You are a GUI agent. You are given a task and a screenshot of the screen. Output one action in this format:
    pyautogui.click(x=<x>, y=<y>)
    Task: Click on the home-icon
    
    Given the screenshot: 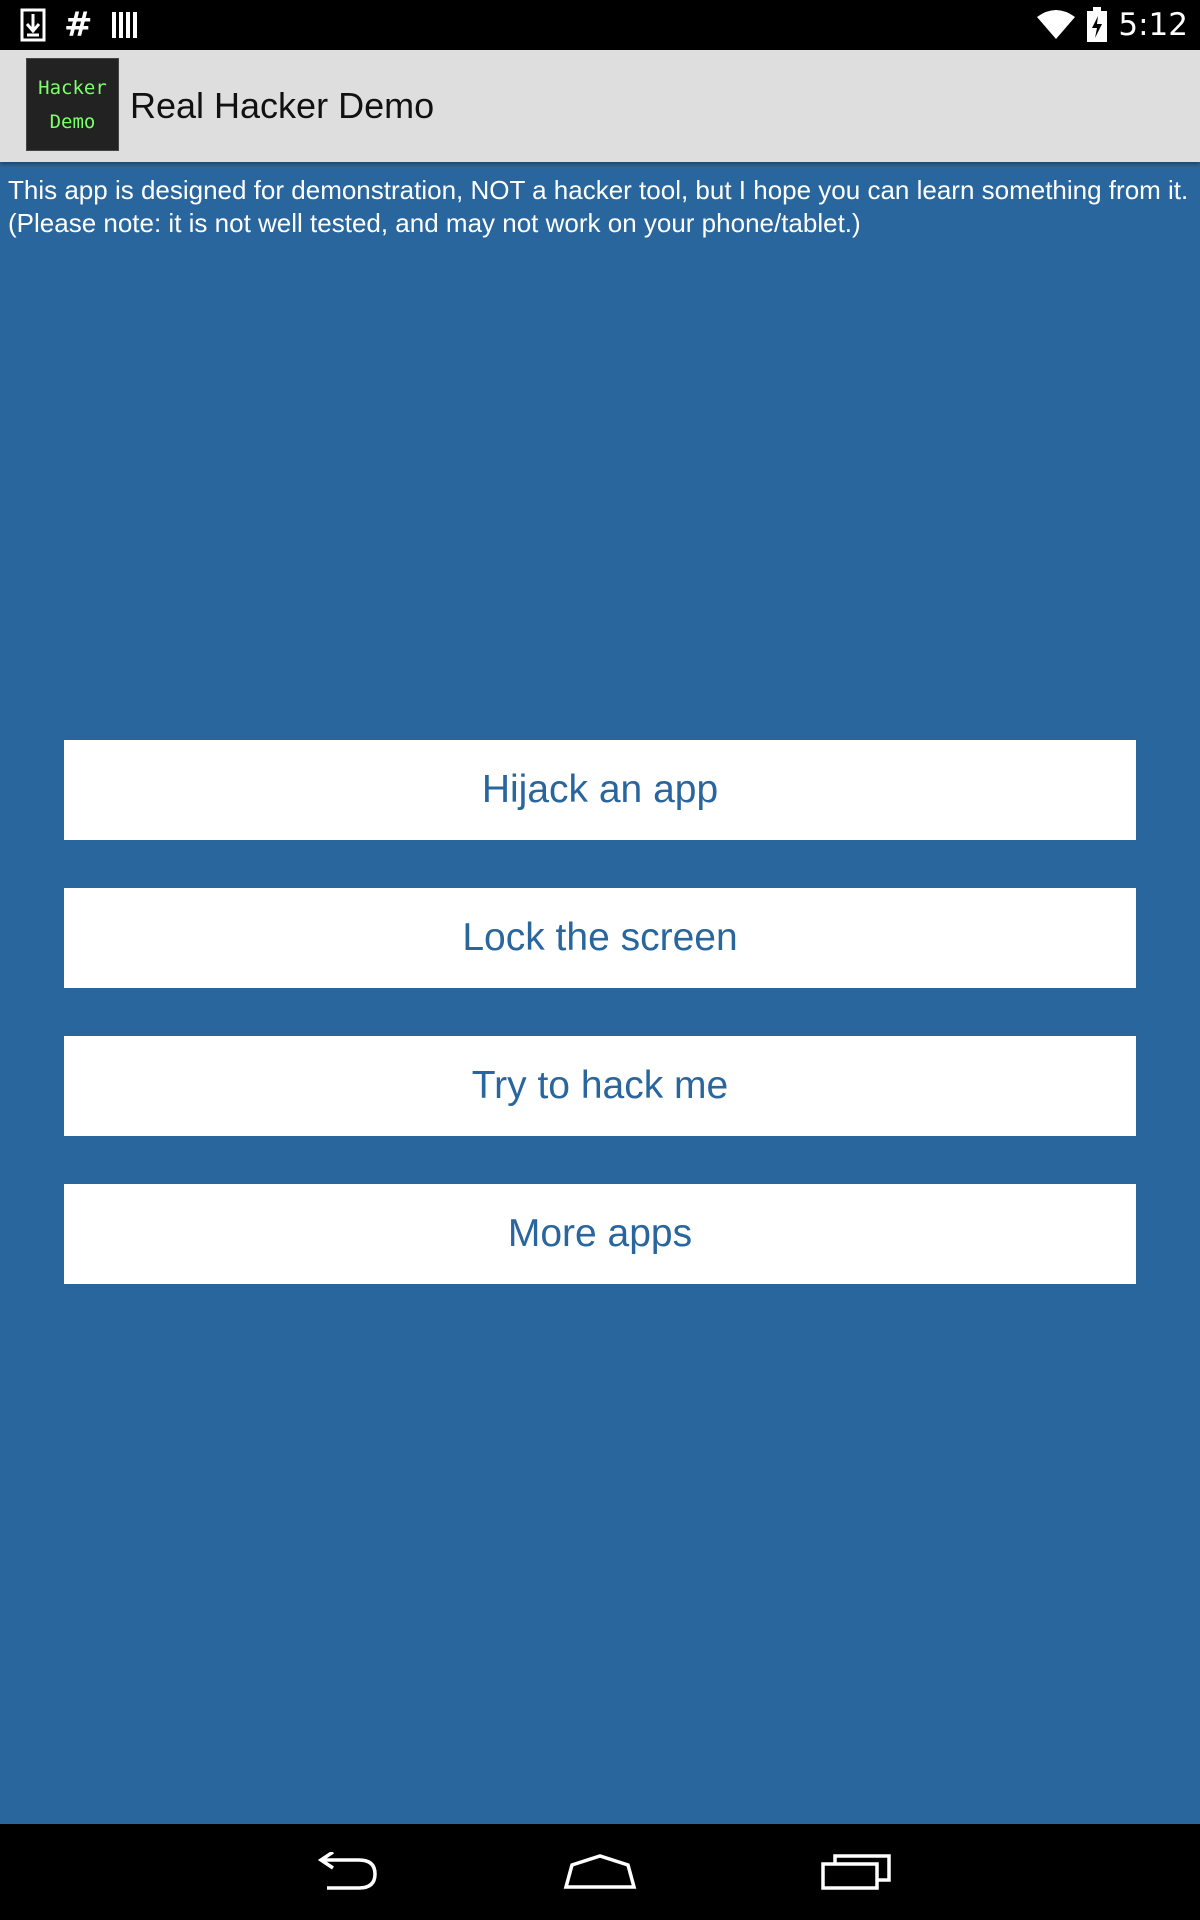 What is the action you would take?
    pyautogui.click(x=600, y=1871)
    